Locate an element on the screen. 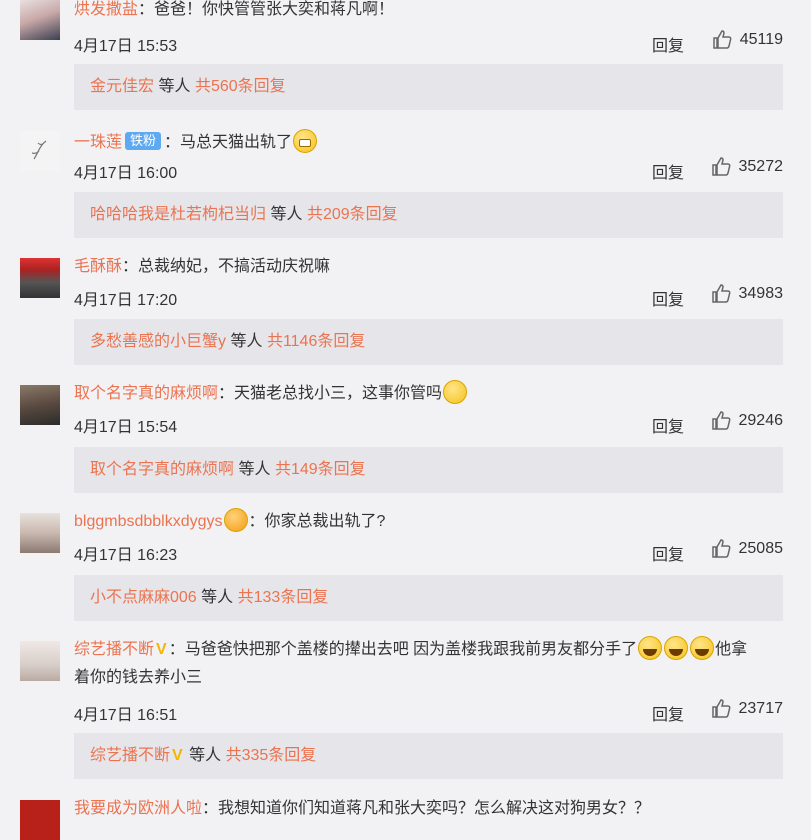 This screenshot has height=840, width=811. like-button: 34983 is located at coordinates (747, 294).